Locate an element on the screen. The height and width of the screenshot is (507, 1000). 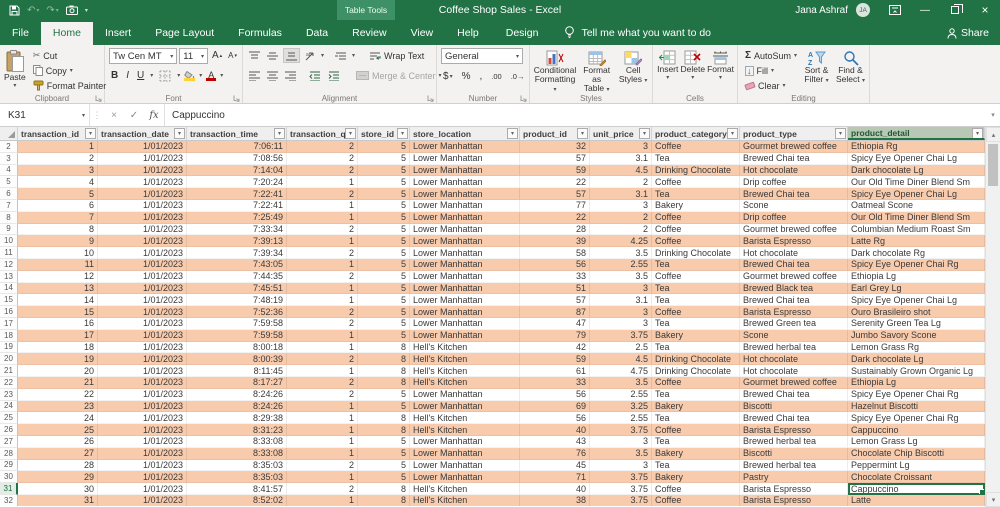
cell-store_location-row10: Lower Manhattan is located at coordinates (465, 241).